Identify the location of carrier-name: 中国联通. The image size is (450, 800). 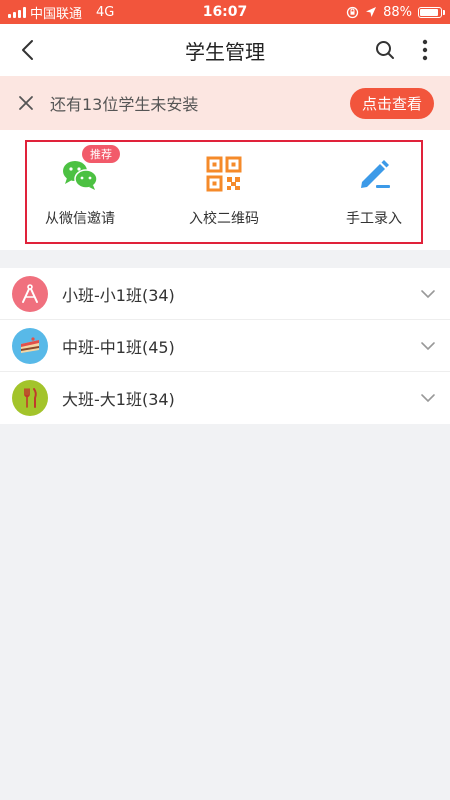
(56, 14).